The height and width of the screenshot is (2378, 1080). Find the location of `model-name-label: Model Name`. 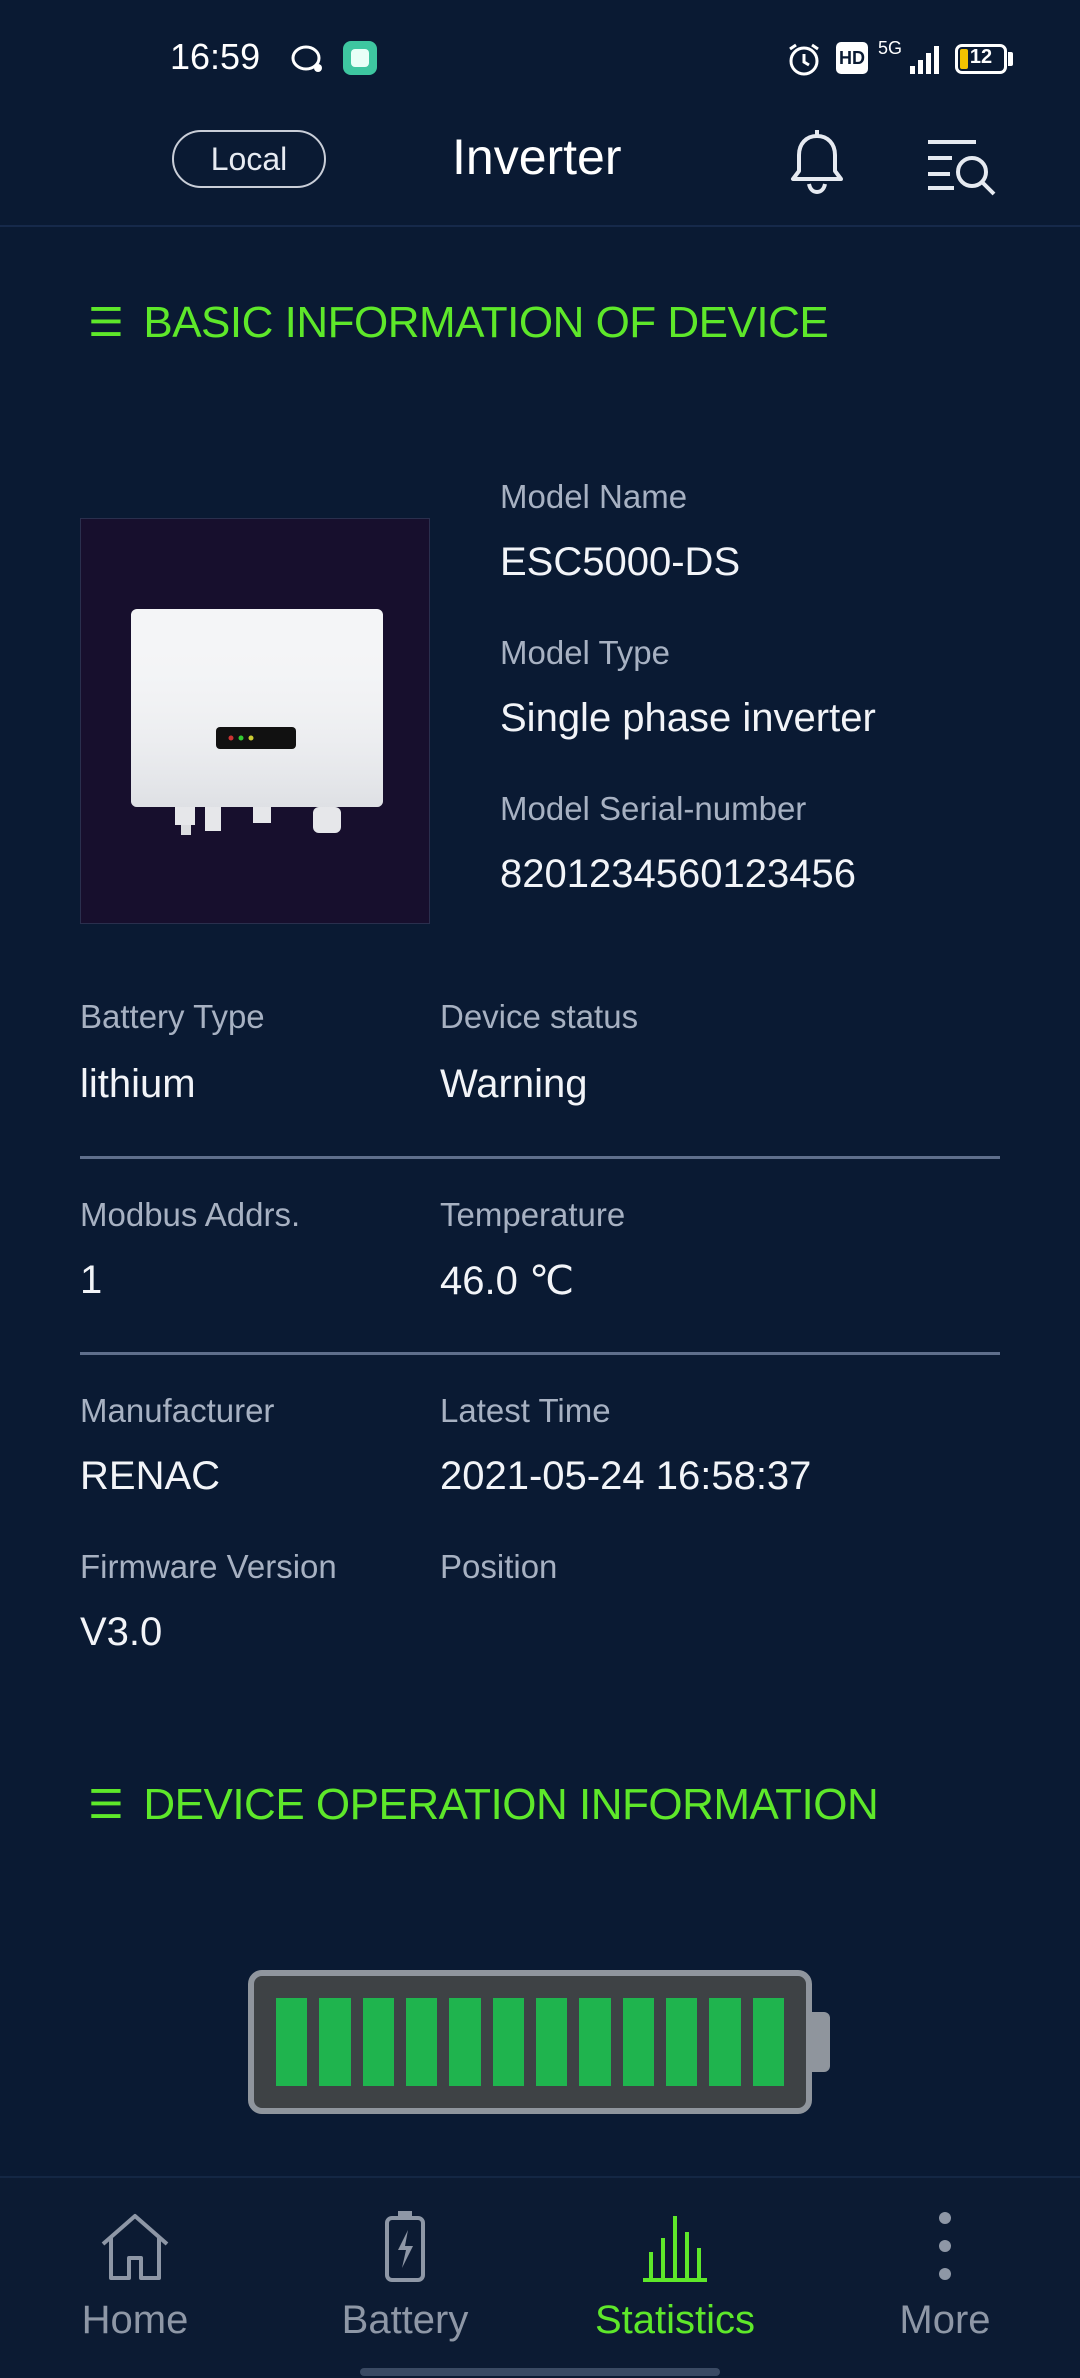

model-name-label: Model Name is located at coordinates (594, 496).